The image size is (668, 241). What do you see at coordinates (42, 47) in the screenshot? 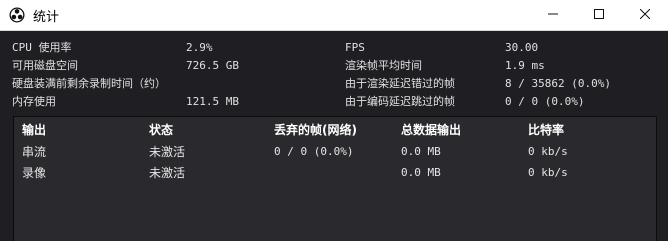
I see `stat-label: CPU 使用率` at bounding box center [42, 47].